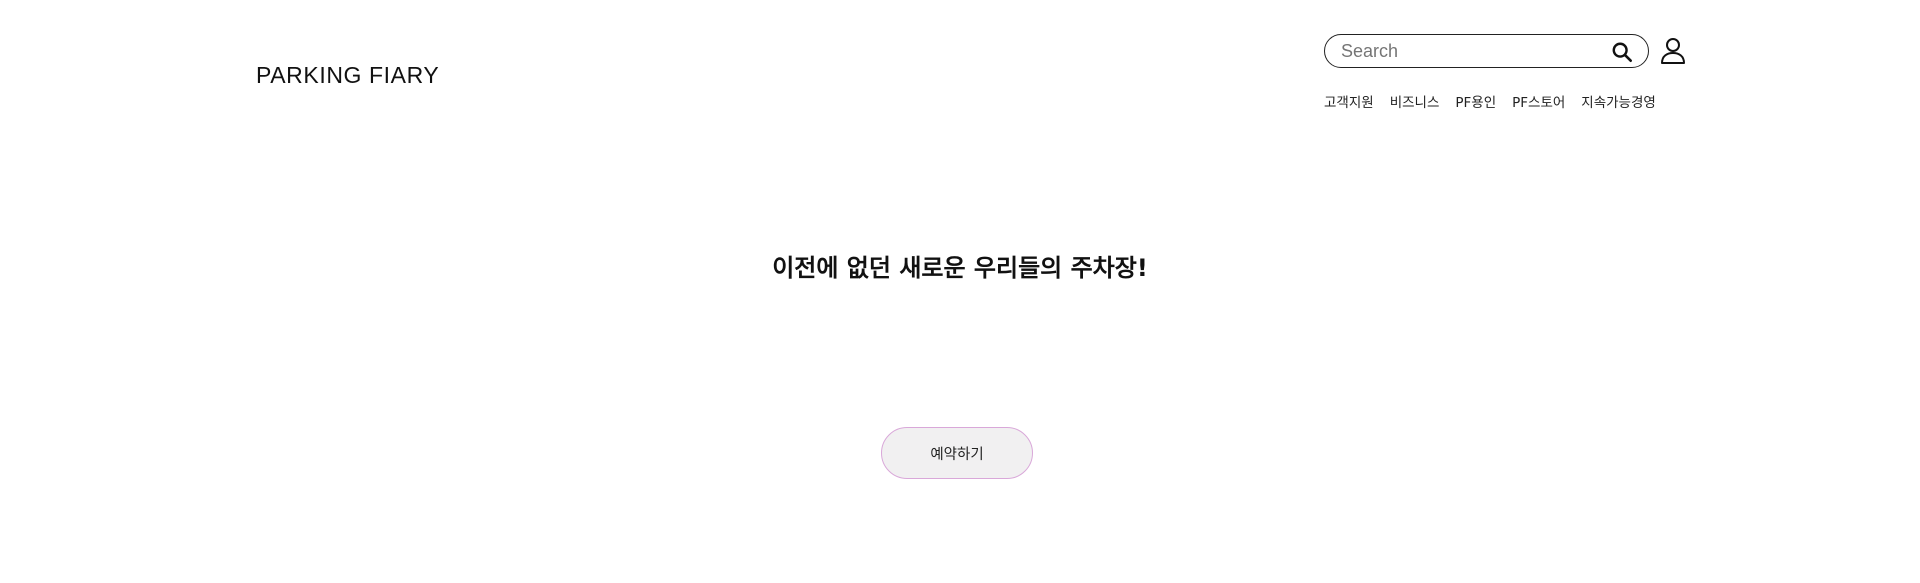  What do you see at coordinates (1415, 101) in the screenshot?
I see `nav-item-business: 비즈니스` at bounding box center [1415, 101].